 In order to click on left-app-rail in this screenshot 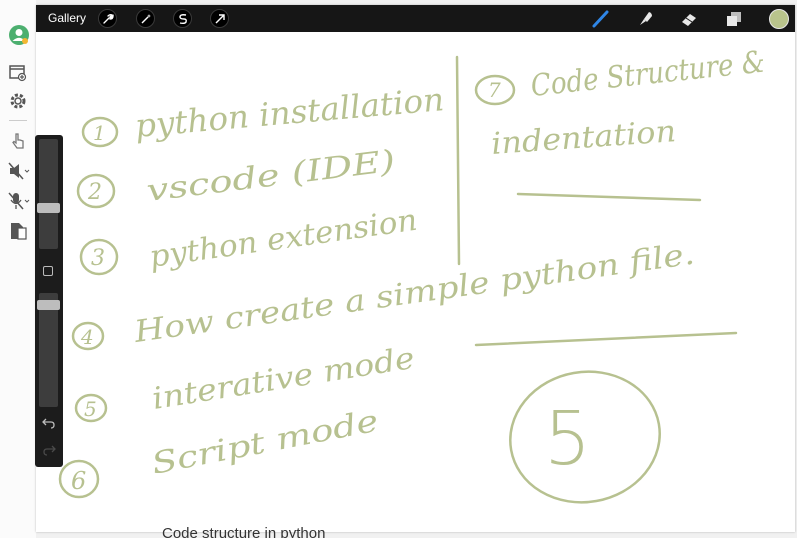, I will do `click(18, 269)`.